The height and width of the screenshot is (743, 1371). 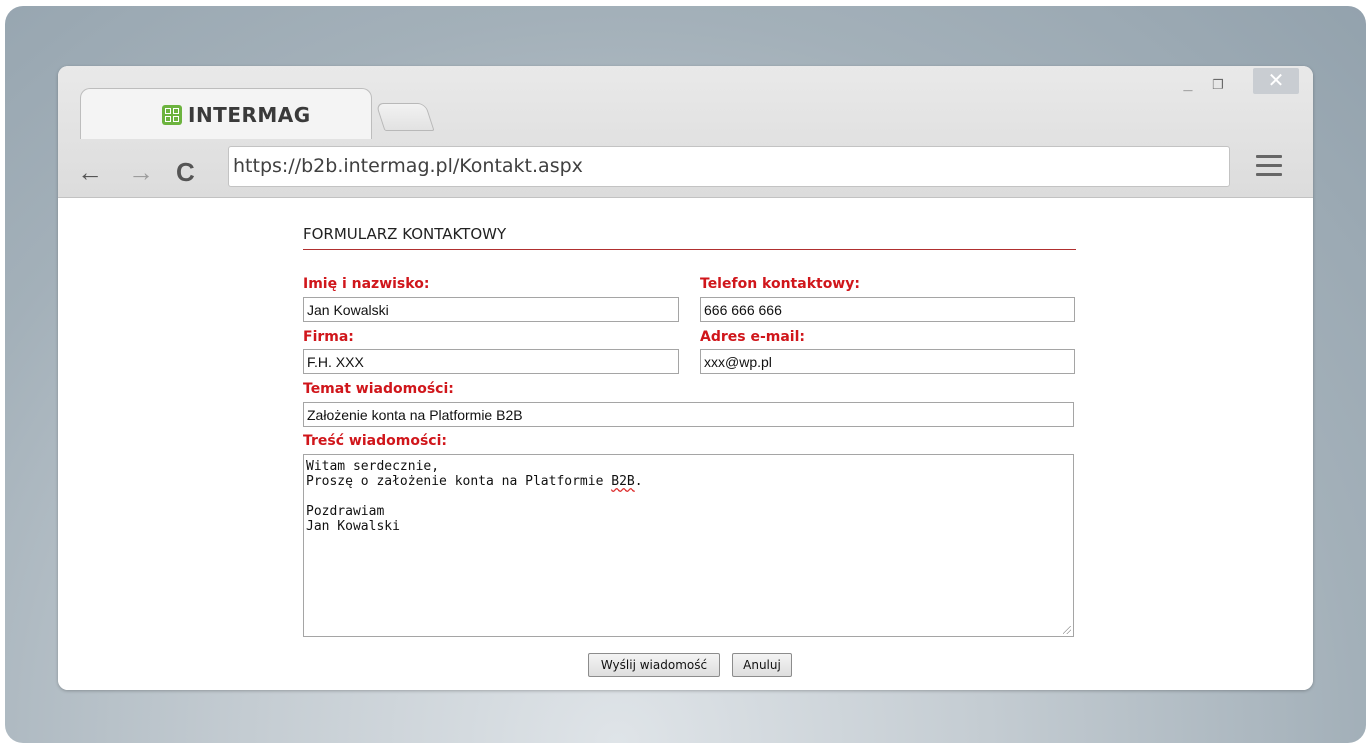 I want to click on phone-field, so click(x=887, y=309).